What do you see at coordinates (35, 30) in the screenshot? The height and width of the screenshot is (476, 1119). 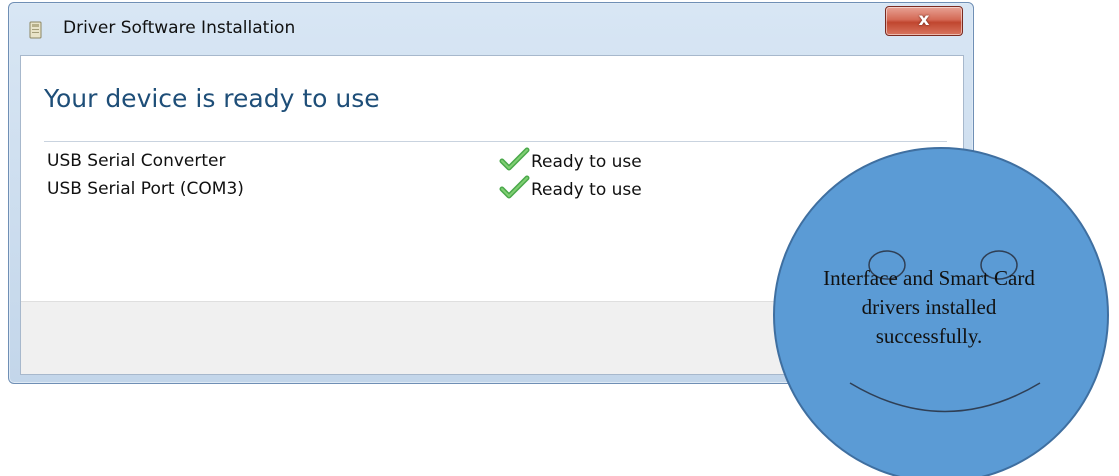 I see `installer-icon` at bounding box center [35, 30].